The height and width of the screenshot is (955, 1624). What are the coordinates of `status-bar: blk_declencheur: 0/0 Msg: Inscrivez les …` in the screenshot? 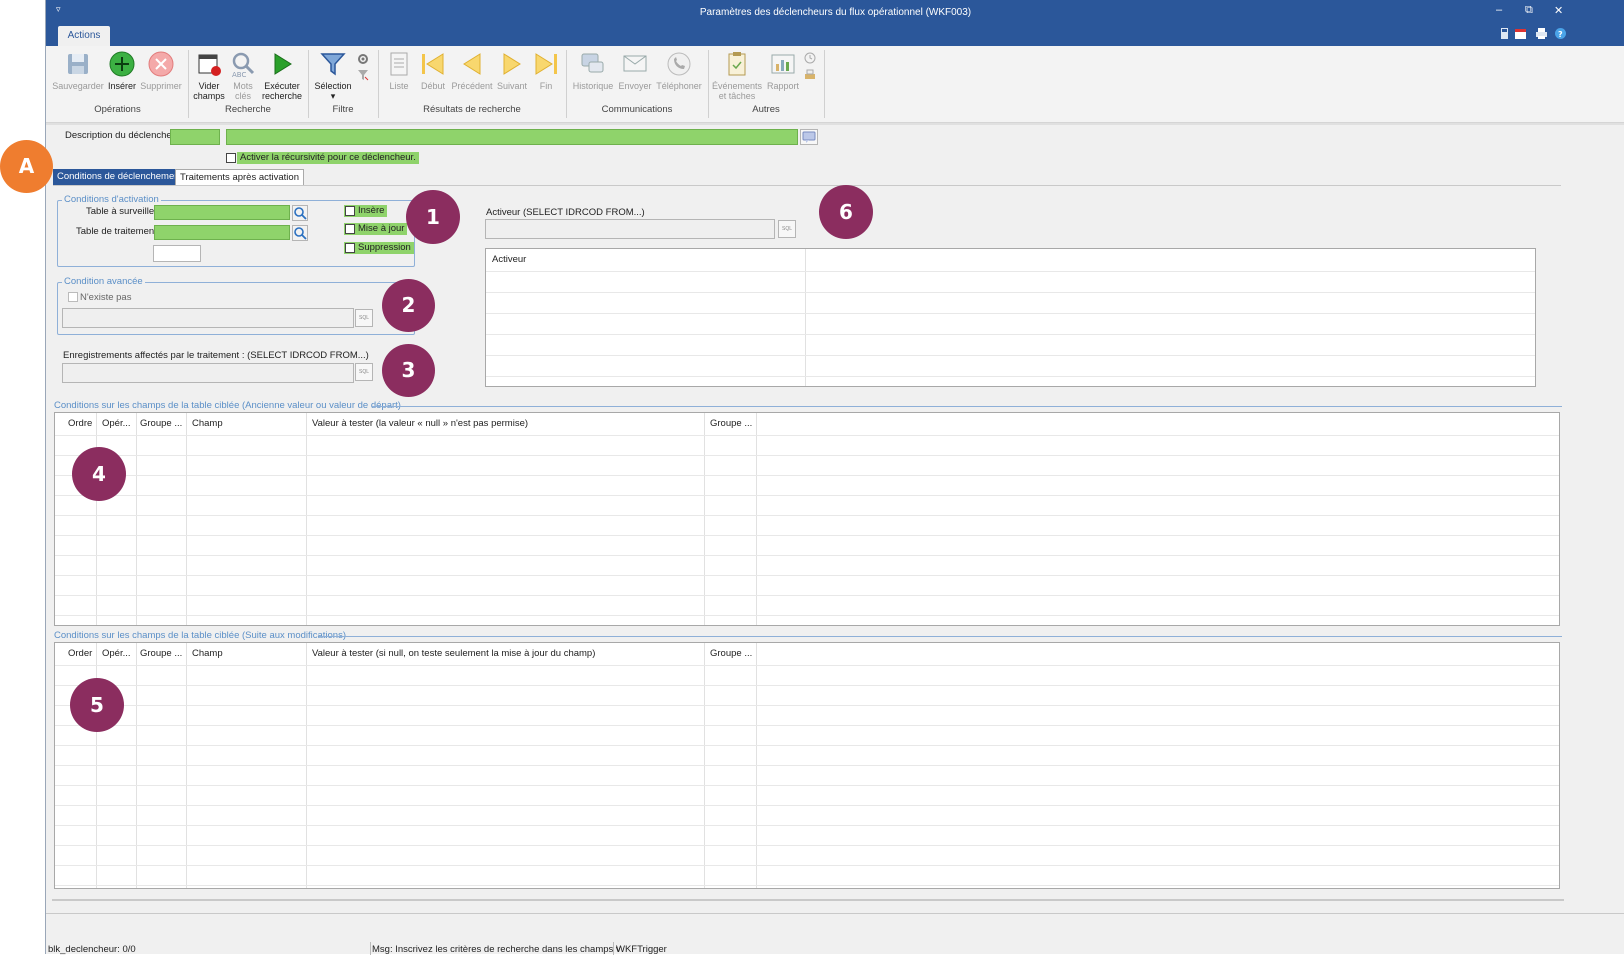 It's located at (835, 934).